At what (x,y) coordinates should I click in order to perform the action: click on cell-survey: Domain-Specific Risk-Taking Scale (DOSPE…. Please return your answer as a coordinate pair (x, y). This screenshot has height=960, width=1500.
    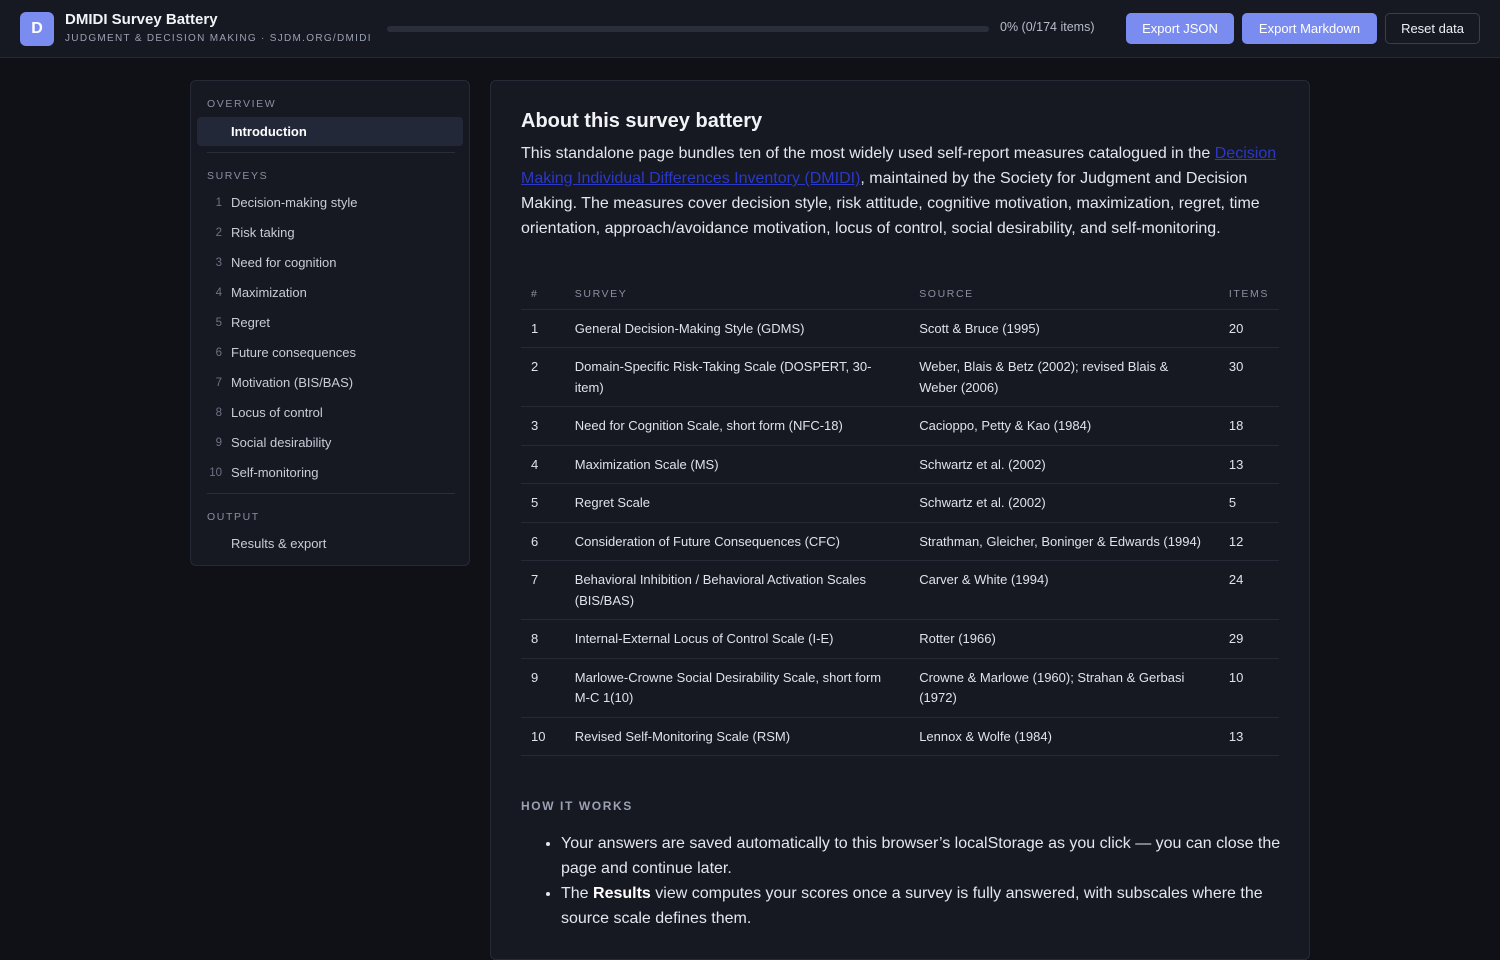
    Looking at the image, I should click on (737, 377).